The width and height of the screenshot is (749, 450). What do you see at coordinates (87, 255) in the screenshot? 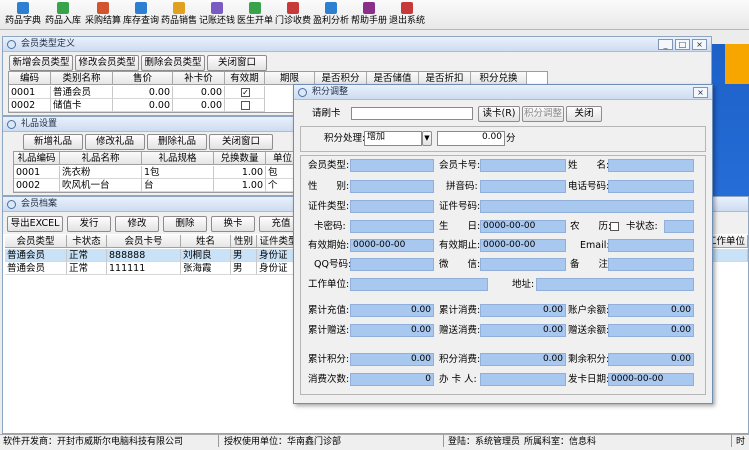
I see `cell-status: 正常` at bounding box center [87, 255].